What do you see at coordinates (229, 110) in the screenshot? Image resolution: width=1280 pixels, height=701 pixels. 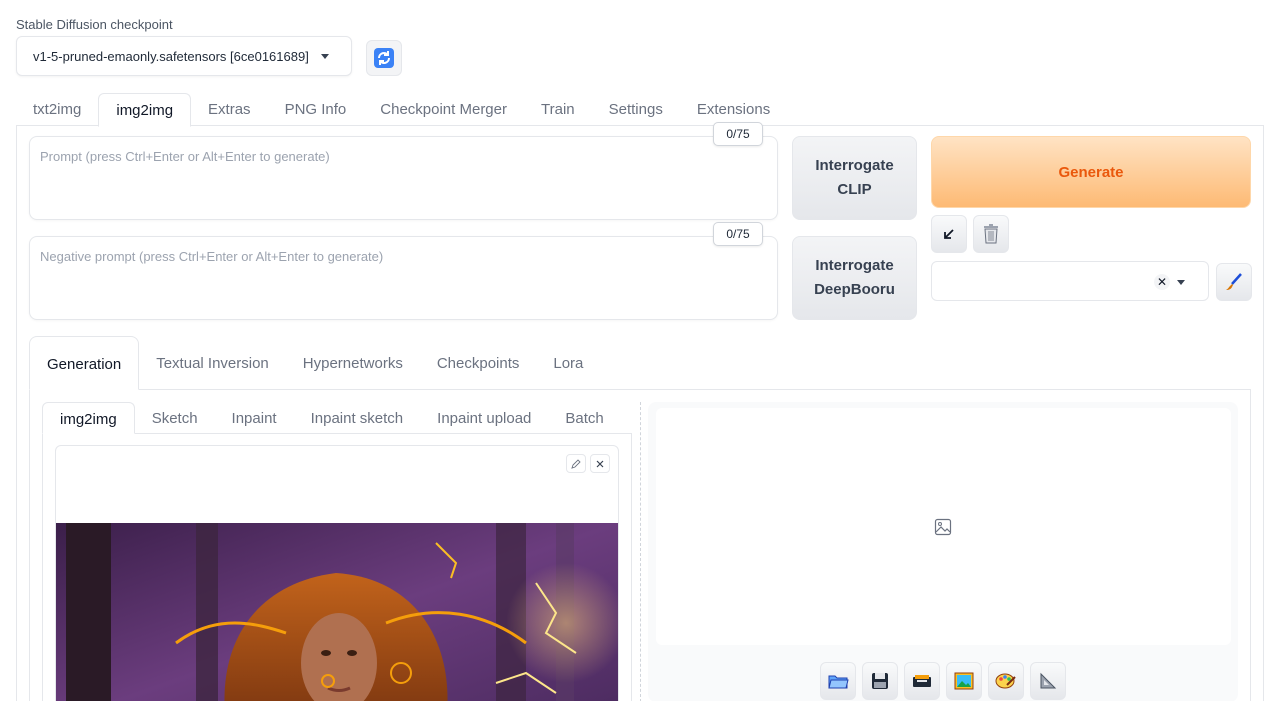 I see `tab-extras: Extras` at bounding box center [229, 110].